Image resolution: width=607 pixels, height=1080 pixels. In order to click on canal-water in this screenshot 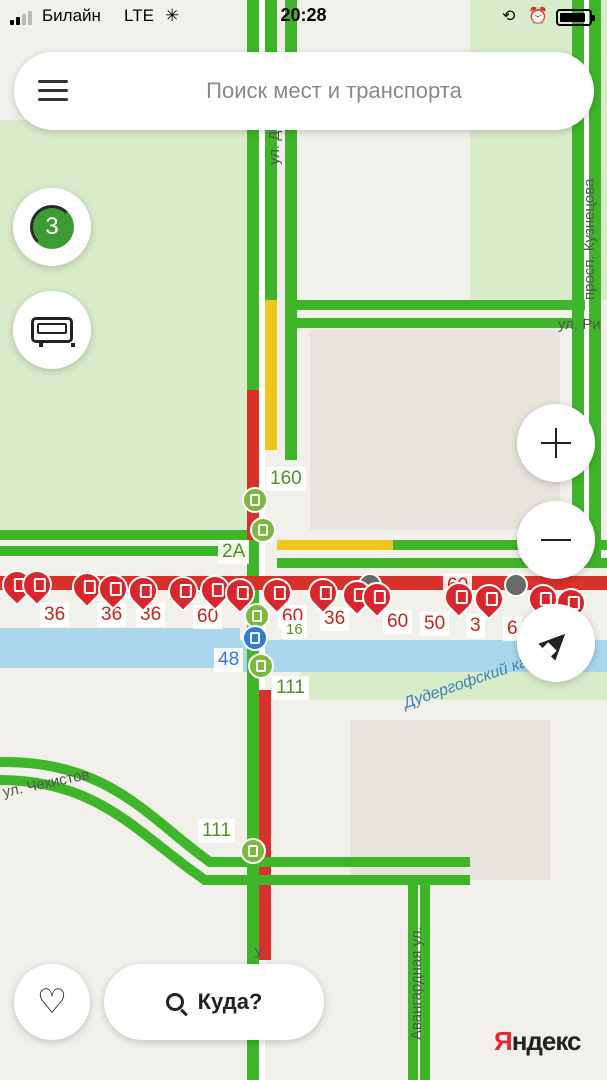, I will do `click(120, 648)`.